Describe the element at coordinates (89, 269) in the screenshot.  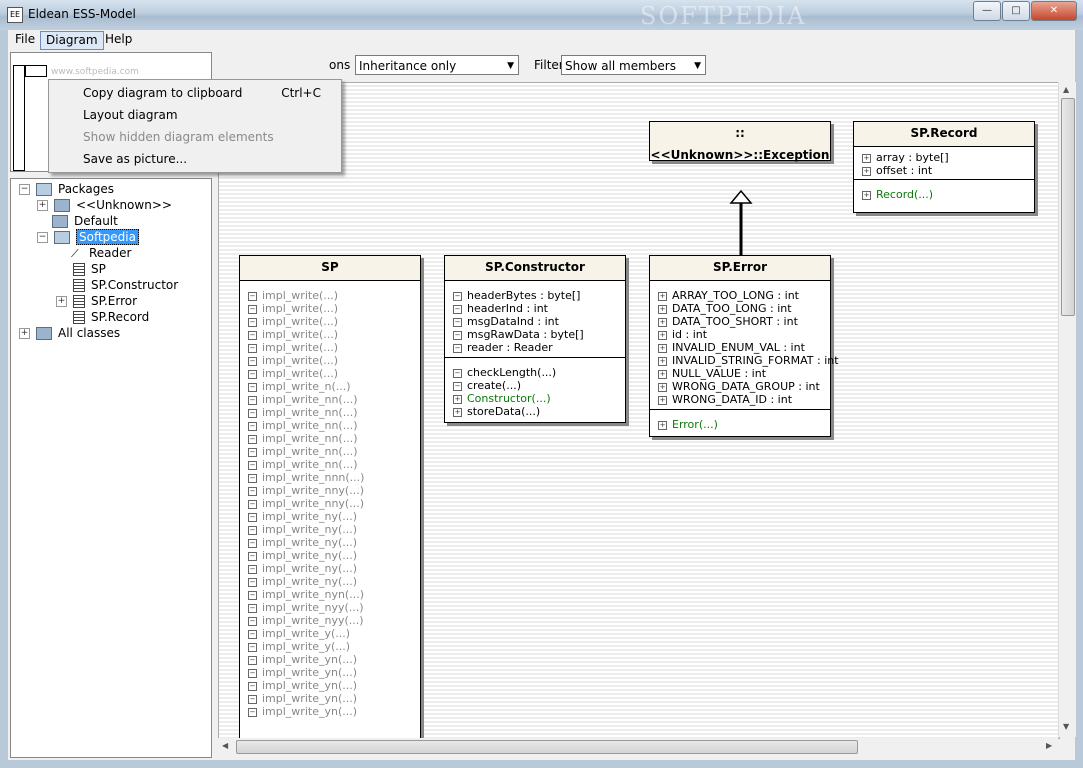
I see `tree-item-sp: SP` at that location.